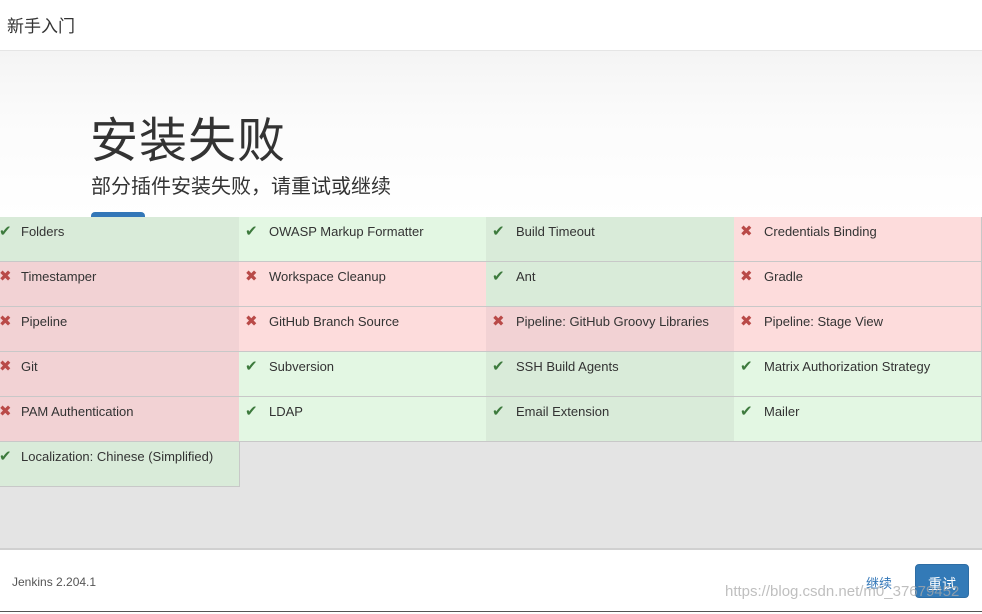 This screenshot has height=614, width=982. Describe the element at coordinates (346, 231) in the screenshot. I see `plugin-name: OWASP Markup Formatter` at that location.